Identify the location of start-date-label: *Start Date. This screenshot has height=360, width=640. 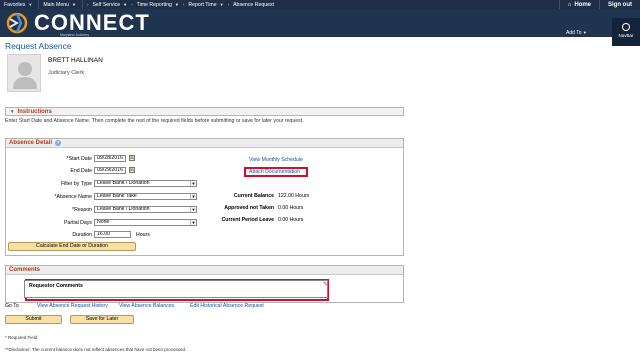
(79, 159).